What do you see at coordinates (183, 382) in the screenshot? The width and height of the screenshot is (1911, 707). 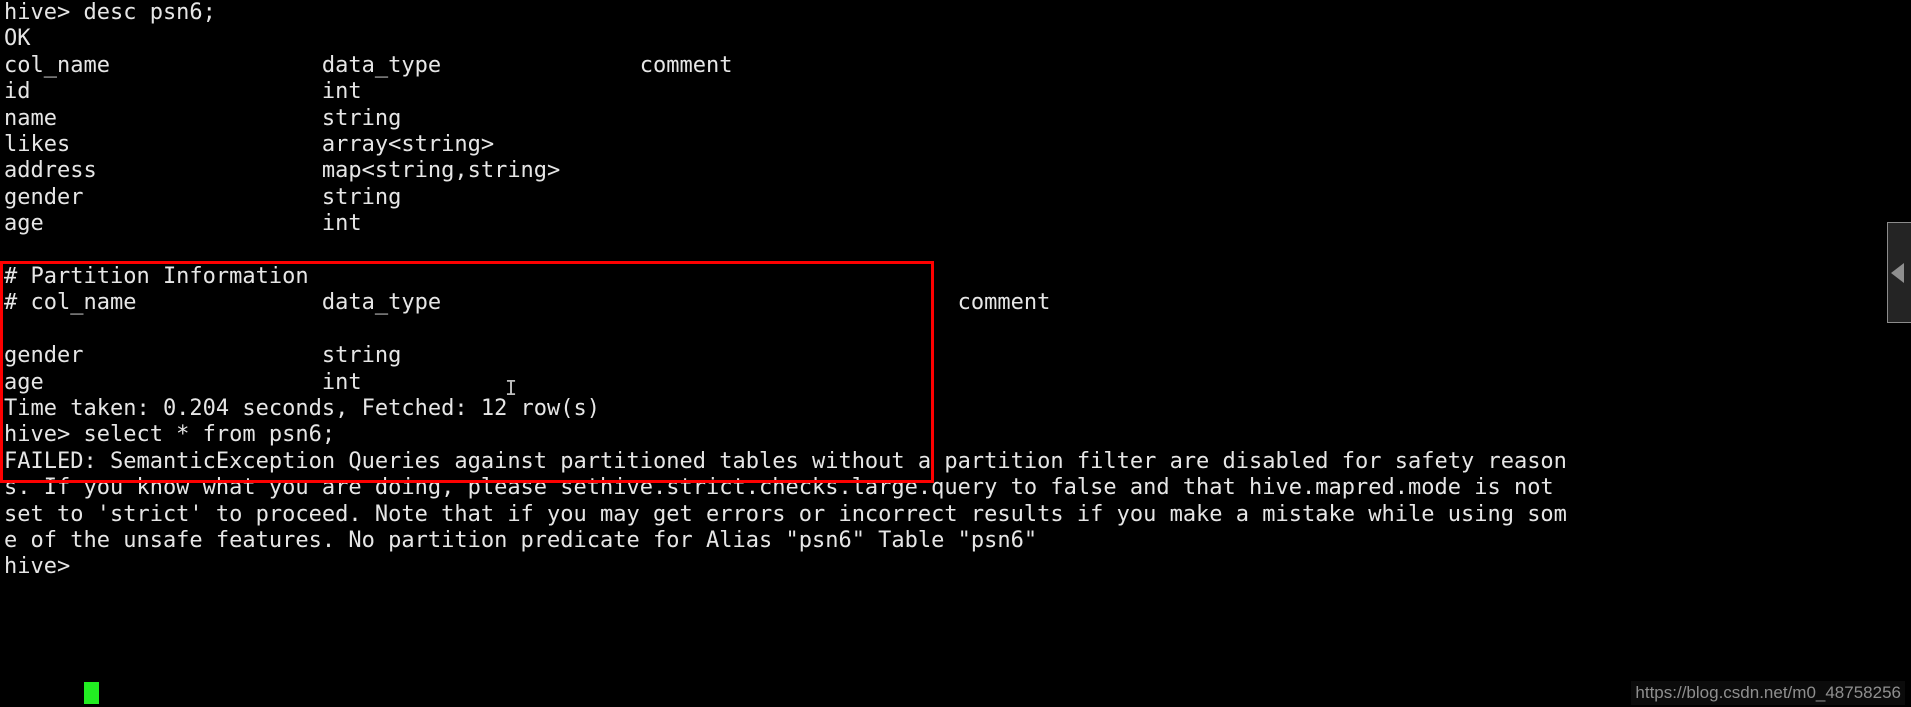 I see `console-line-partition-age: age int` at bounding box center [183, 382].